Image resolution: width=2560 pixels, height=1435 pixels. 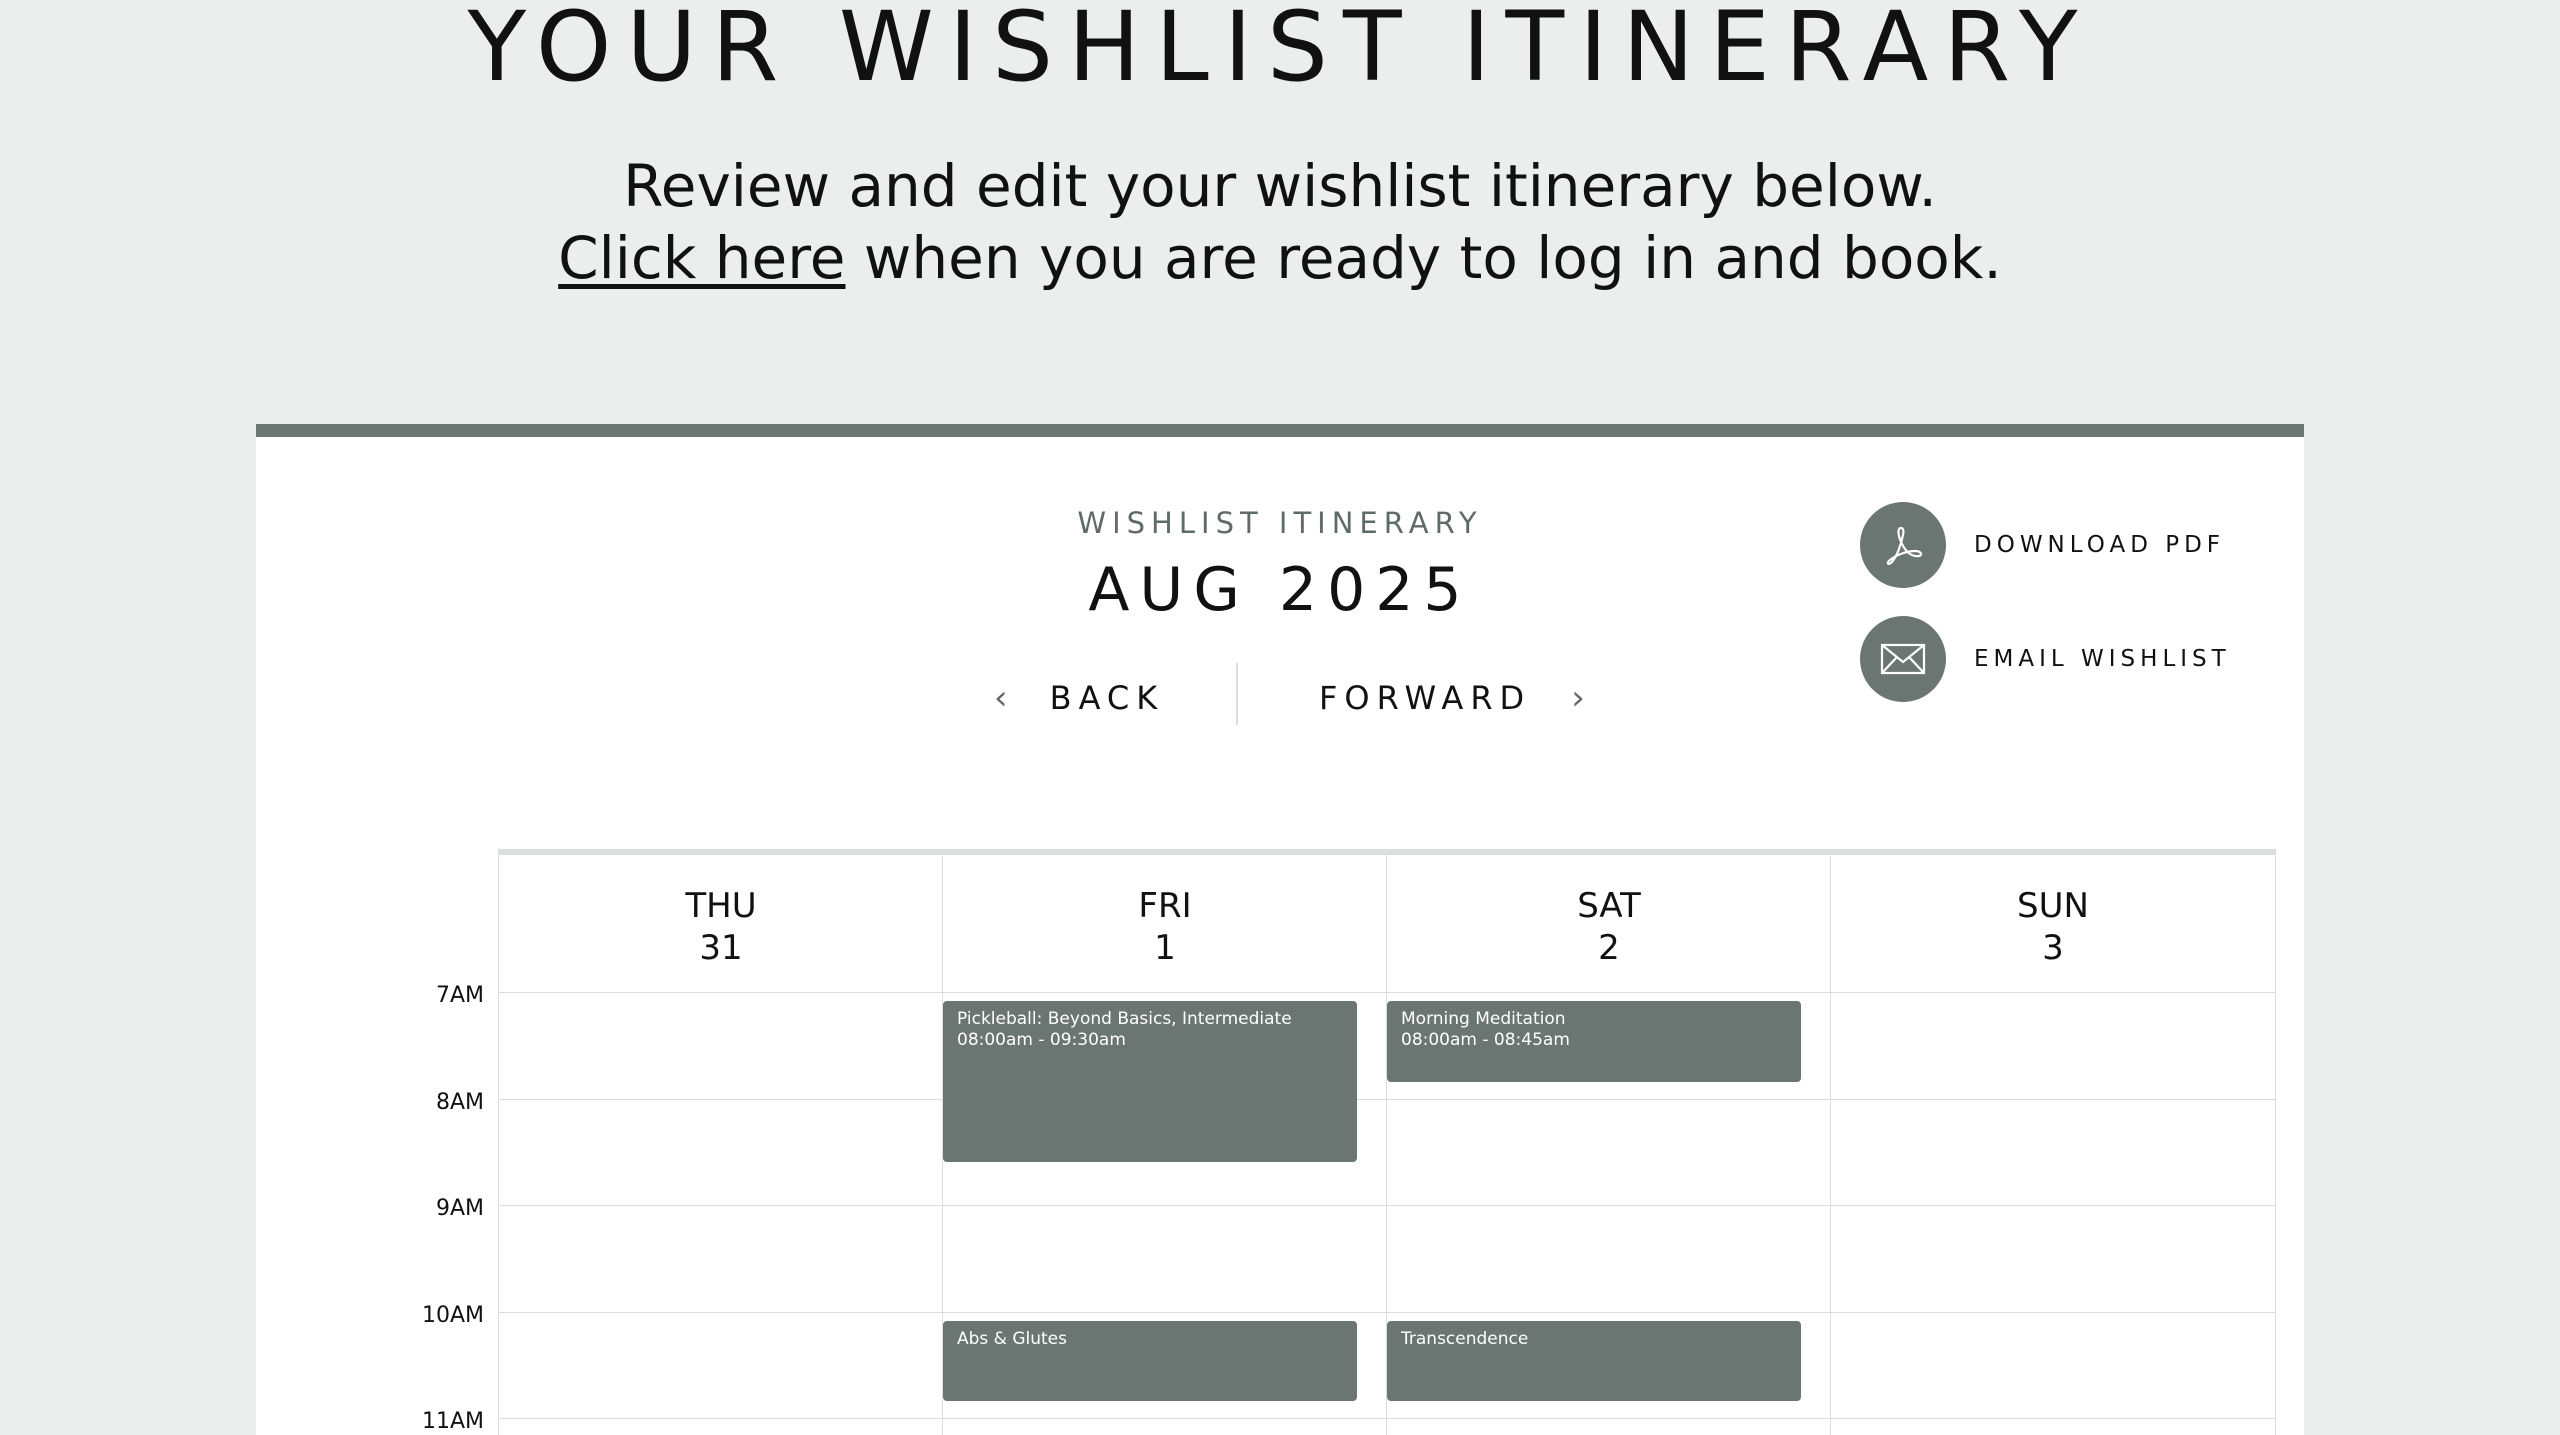 I want to click on email-wishlist-button: EMAIL WISHLIST, so click(x=2045, y=659).